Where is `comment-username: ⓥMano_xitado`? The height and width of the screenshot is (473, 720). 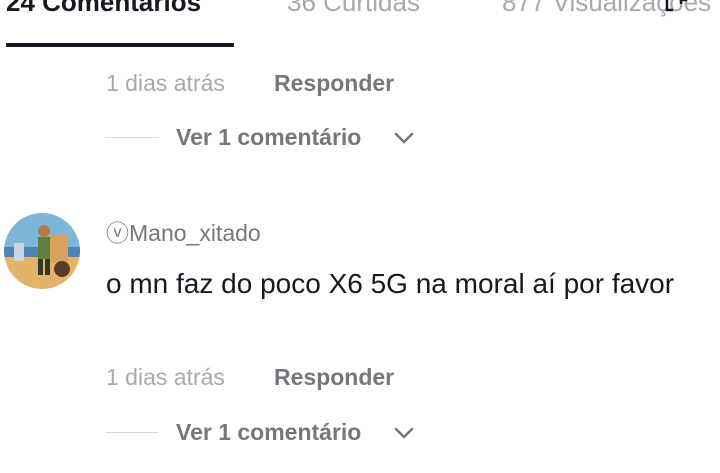 comment-username: ⓥMano_xitado is located at coordinates (183, 233).